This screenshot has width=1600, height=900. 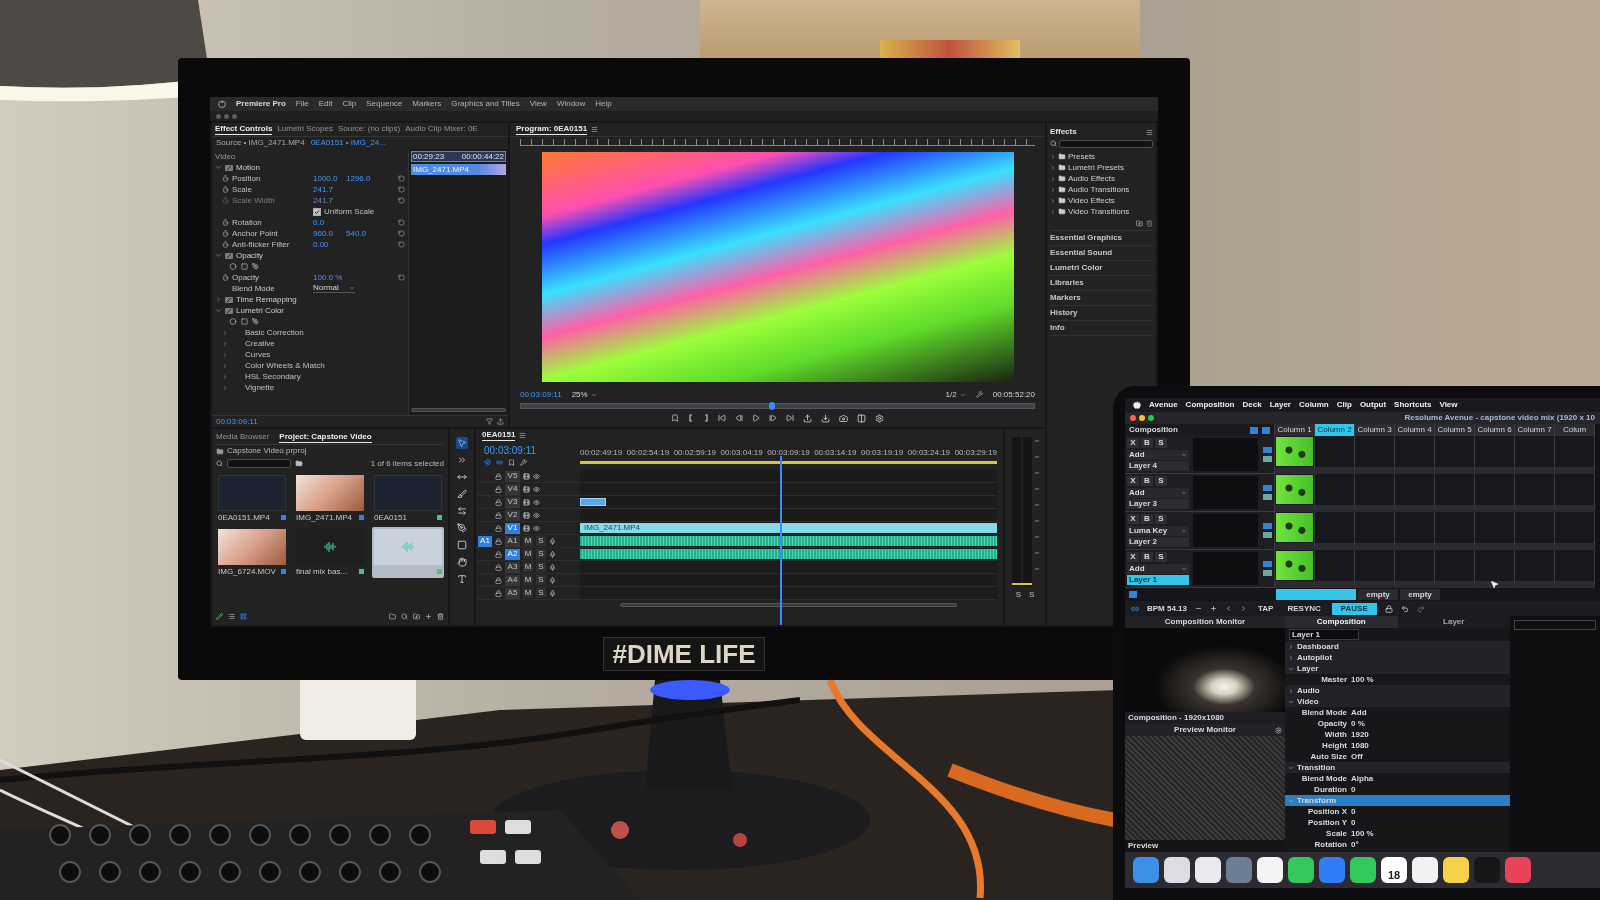 I want to click on blend-mode-dropdown: Add, so click(x=1158, y=454).